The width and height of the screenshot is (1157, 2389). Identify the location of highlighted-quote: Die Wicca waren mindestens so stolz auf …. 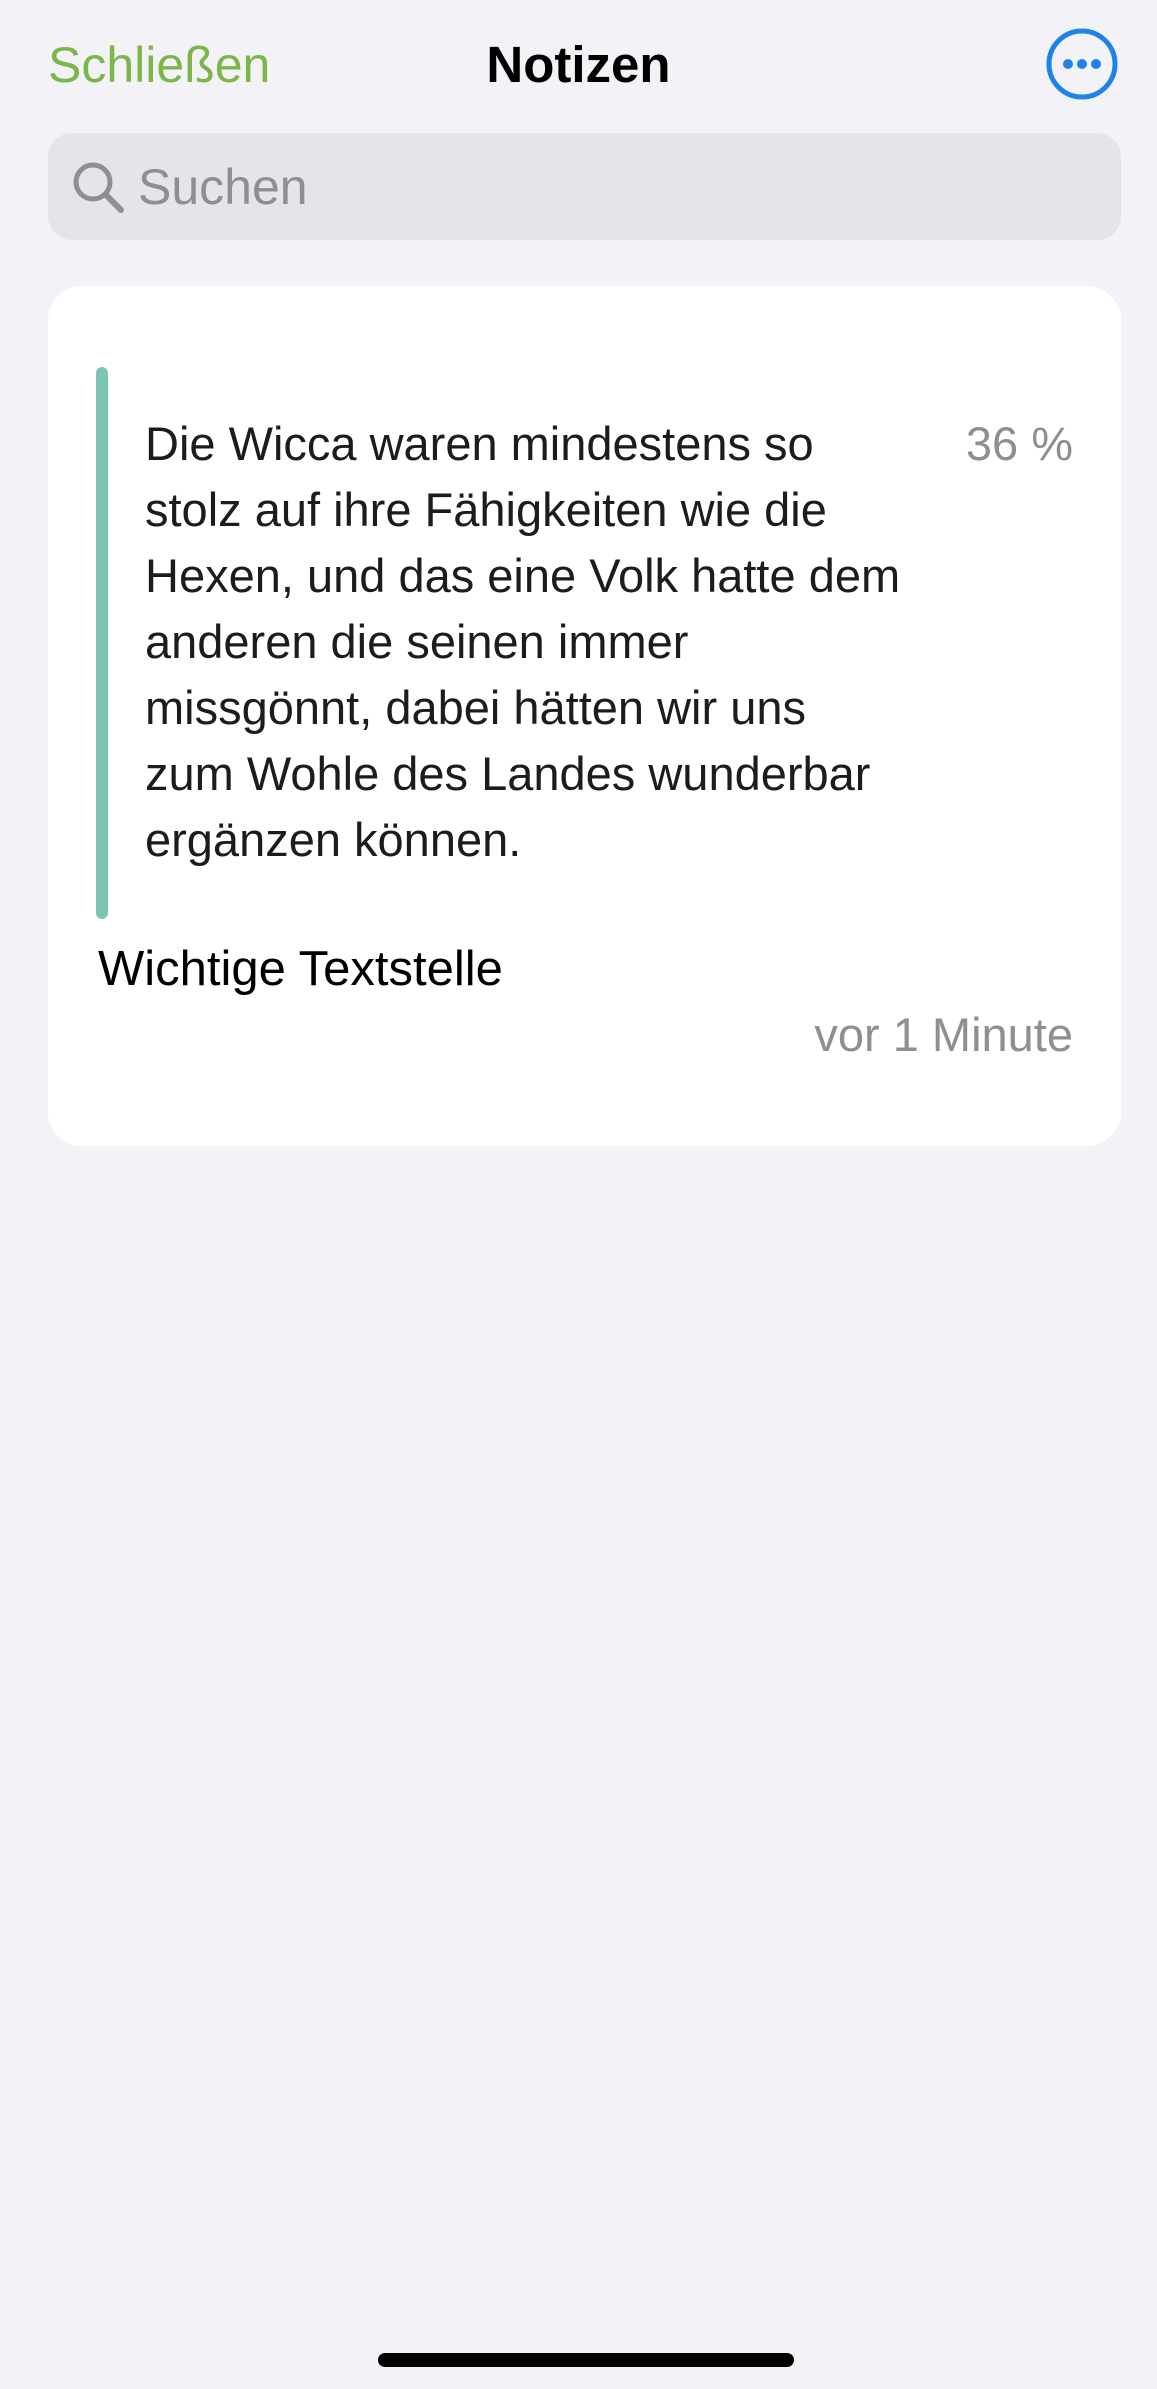
(523, 641).